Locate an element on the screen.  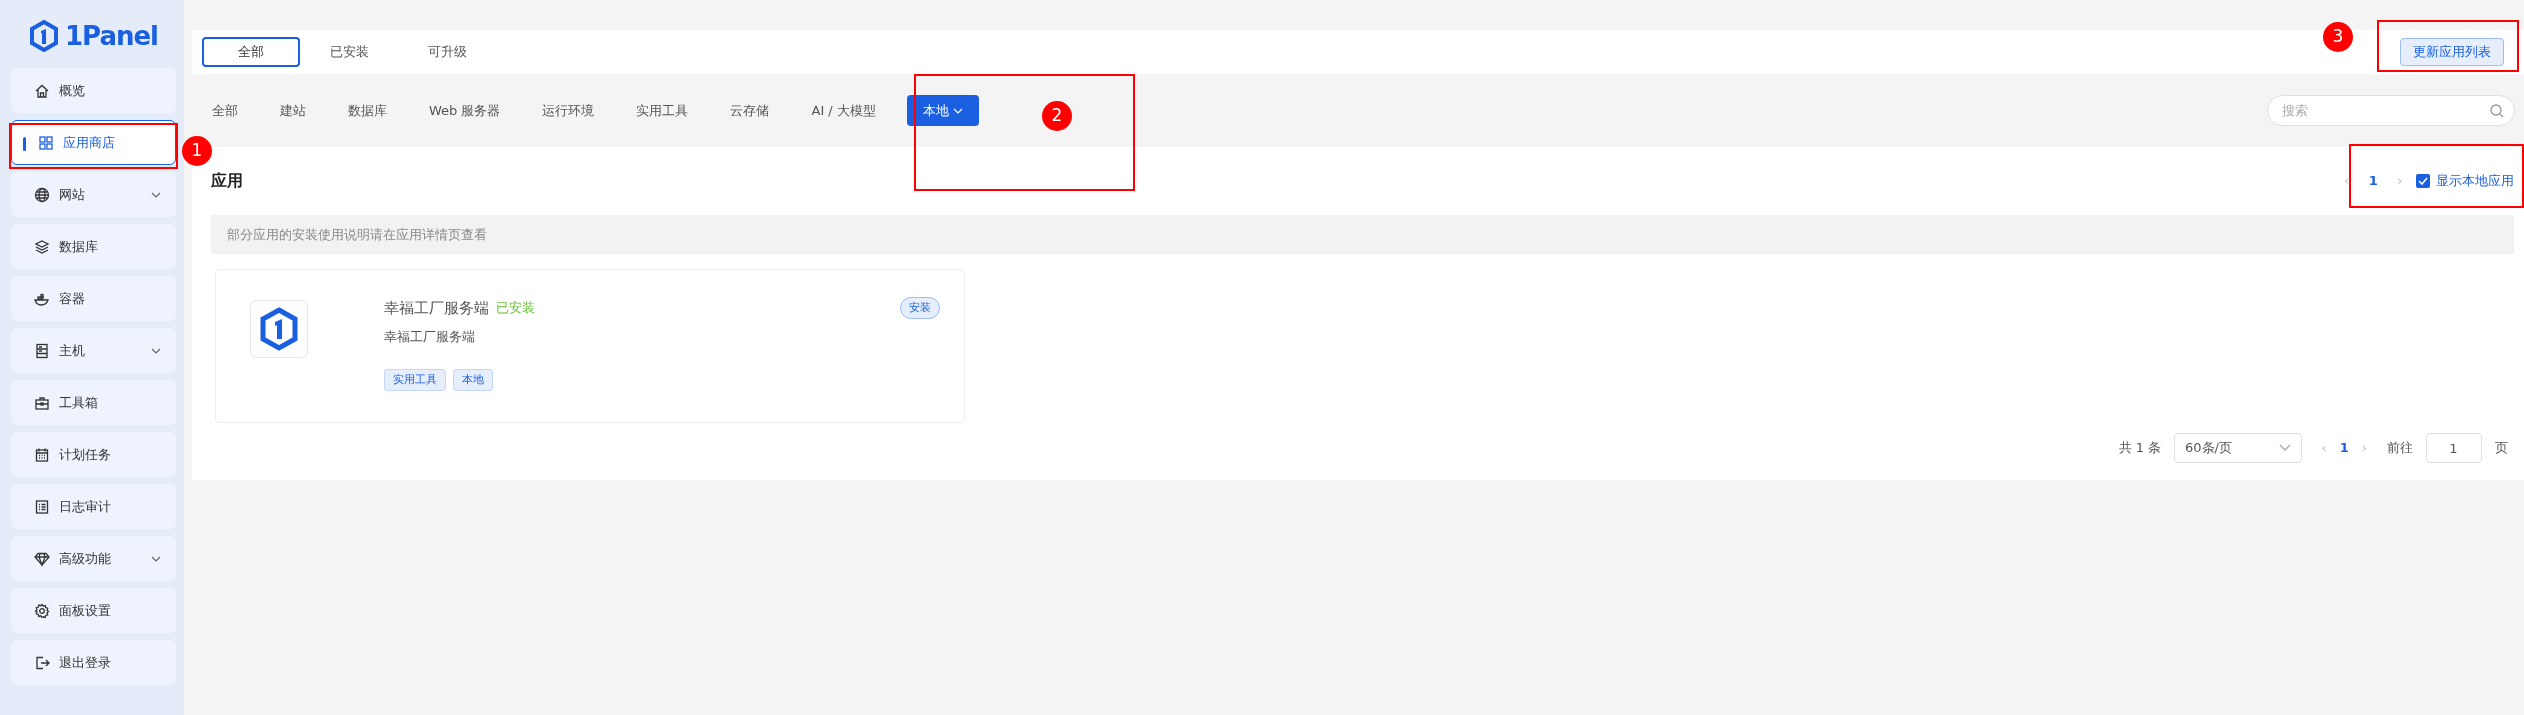
calendar-icon is located at coordinates (42, 454).